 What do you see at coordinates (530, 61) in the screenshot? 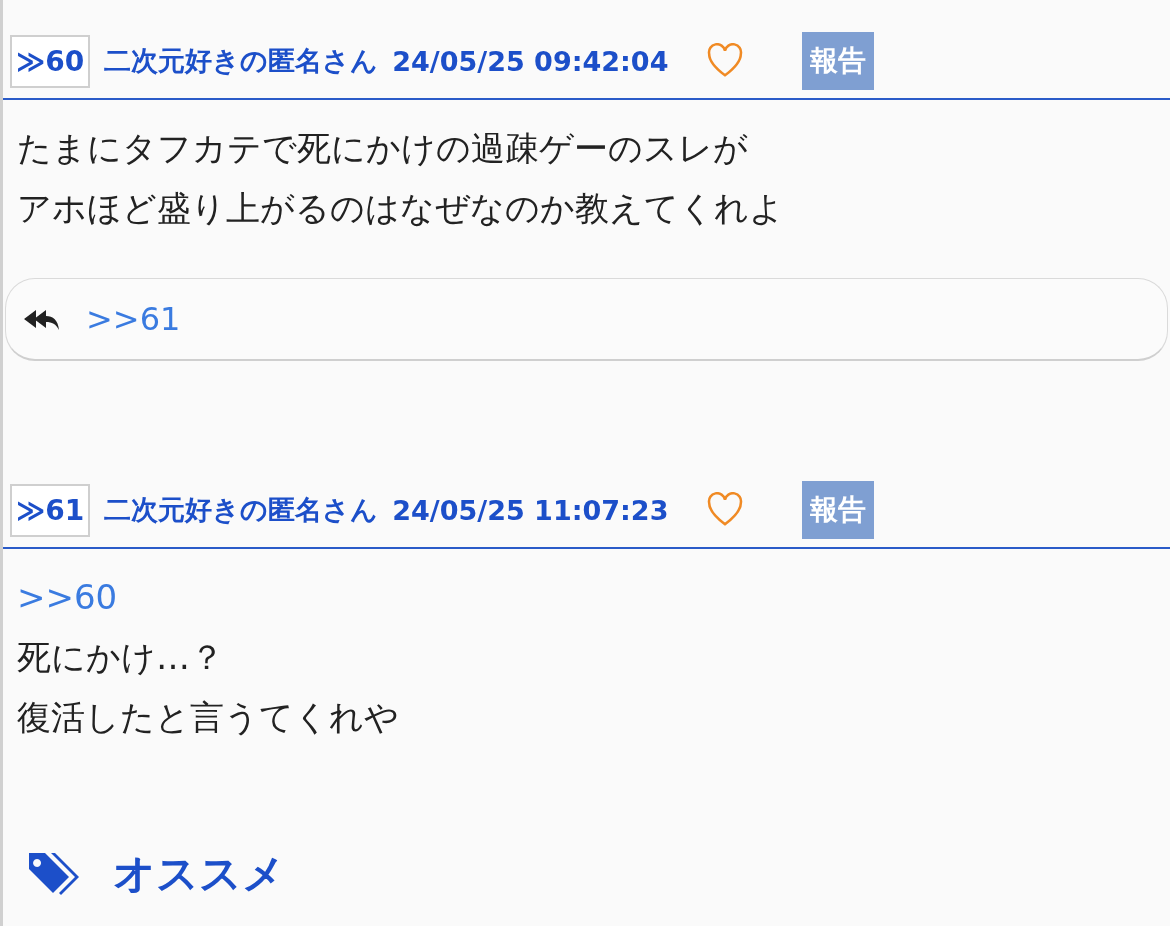
I see `post-date: 24/05/25 09:42:04` at bounding box center [530, 61].